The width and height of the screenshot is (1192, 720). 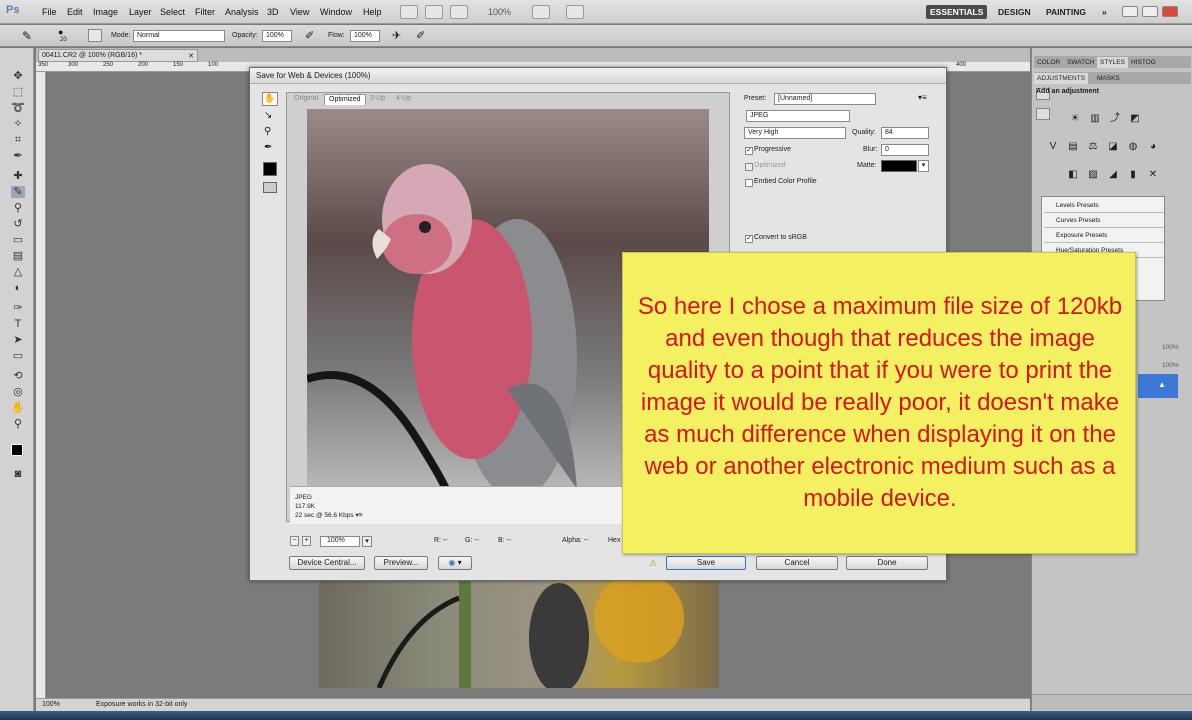 I want to click on mode-select: Normal, so click(x=179, y=36).